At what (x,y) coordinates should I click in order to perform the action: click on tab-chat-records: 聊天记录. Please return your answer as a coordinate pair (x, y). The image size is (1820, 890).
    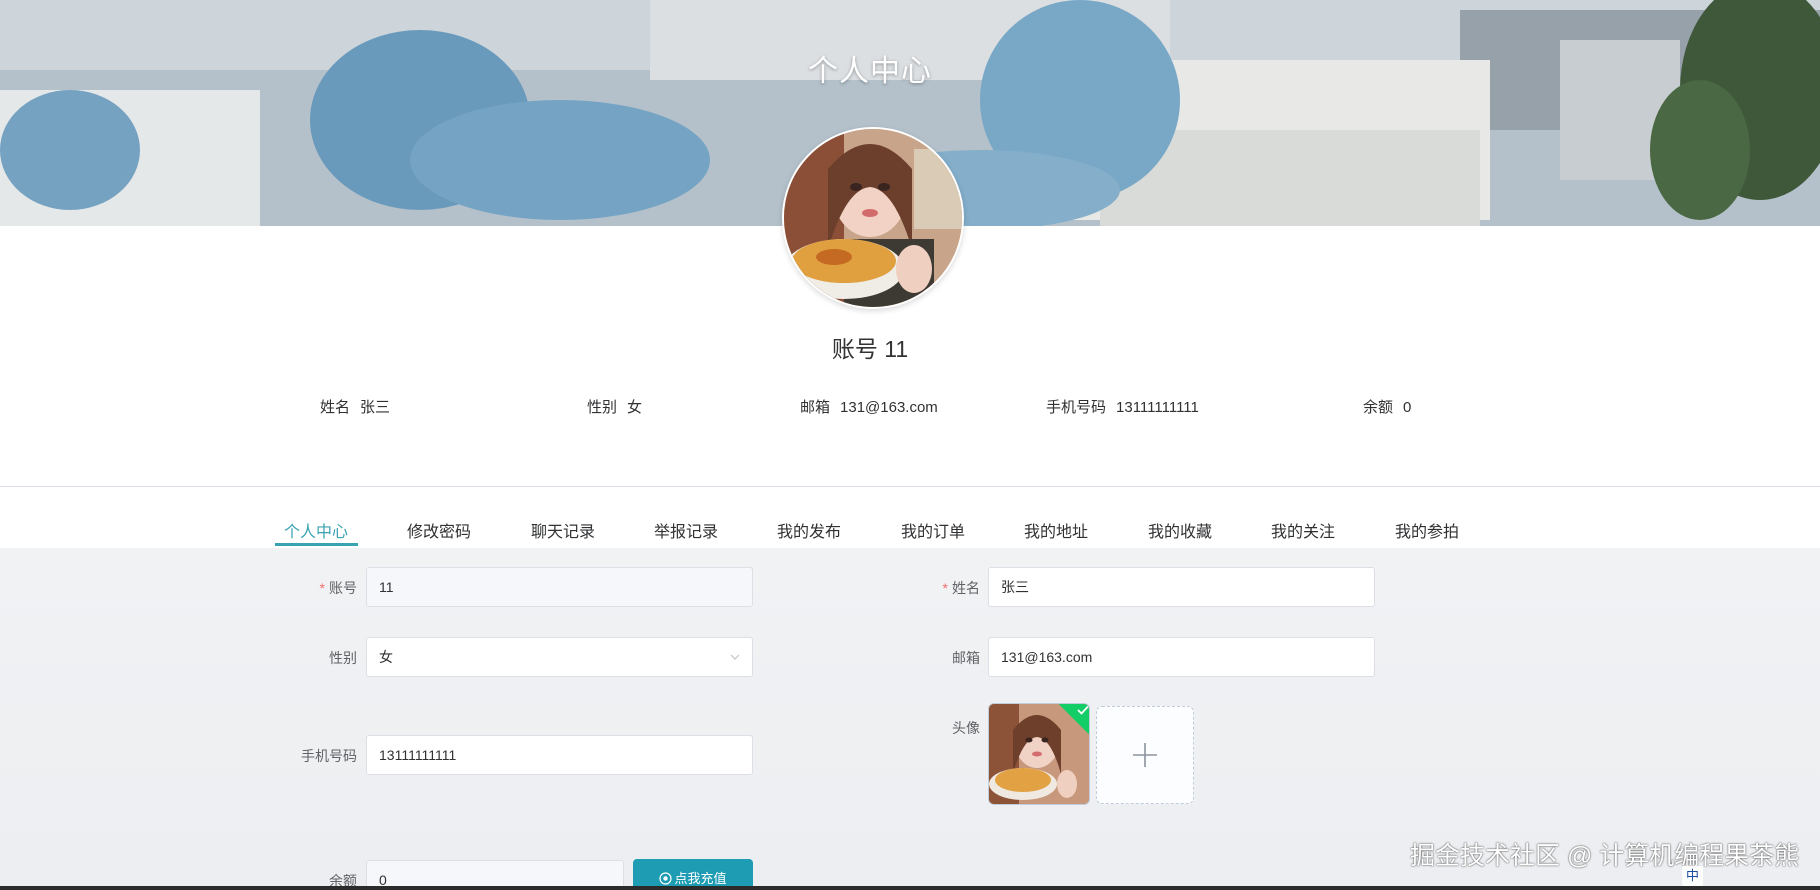
    Looking at the image, I should click on (563, 530).